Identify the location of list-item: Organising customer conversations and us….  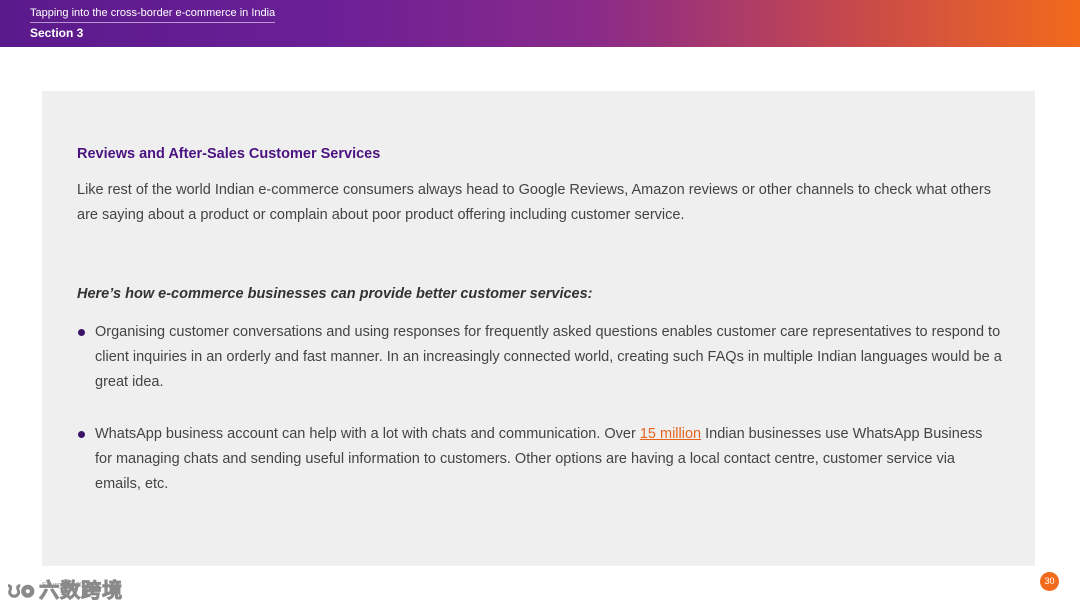
(539, 357).